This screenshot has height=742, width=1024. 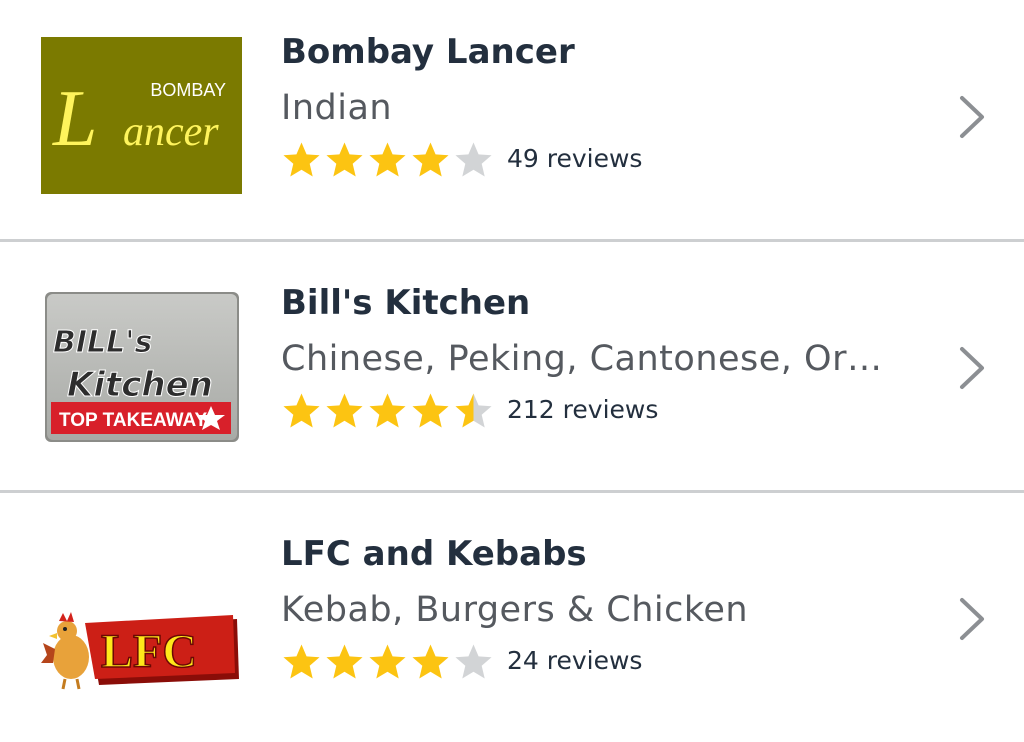 I want to click on review-count: 24 reviews, so click(x=575, y=660).